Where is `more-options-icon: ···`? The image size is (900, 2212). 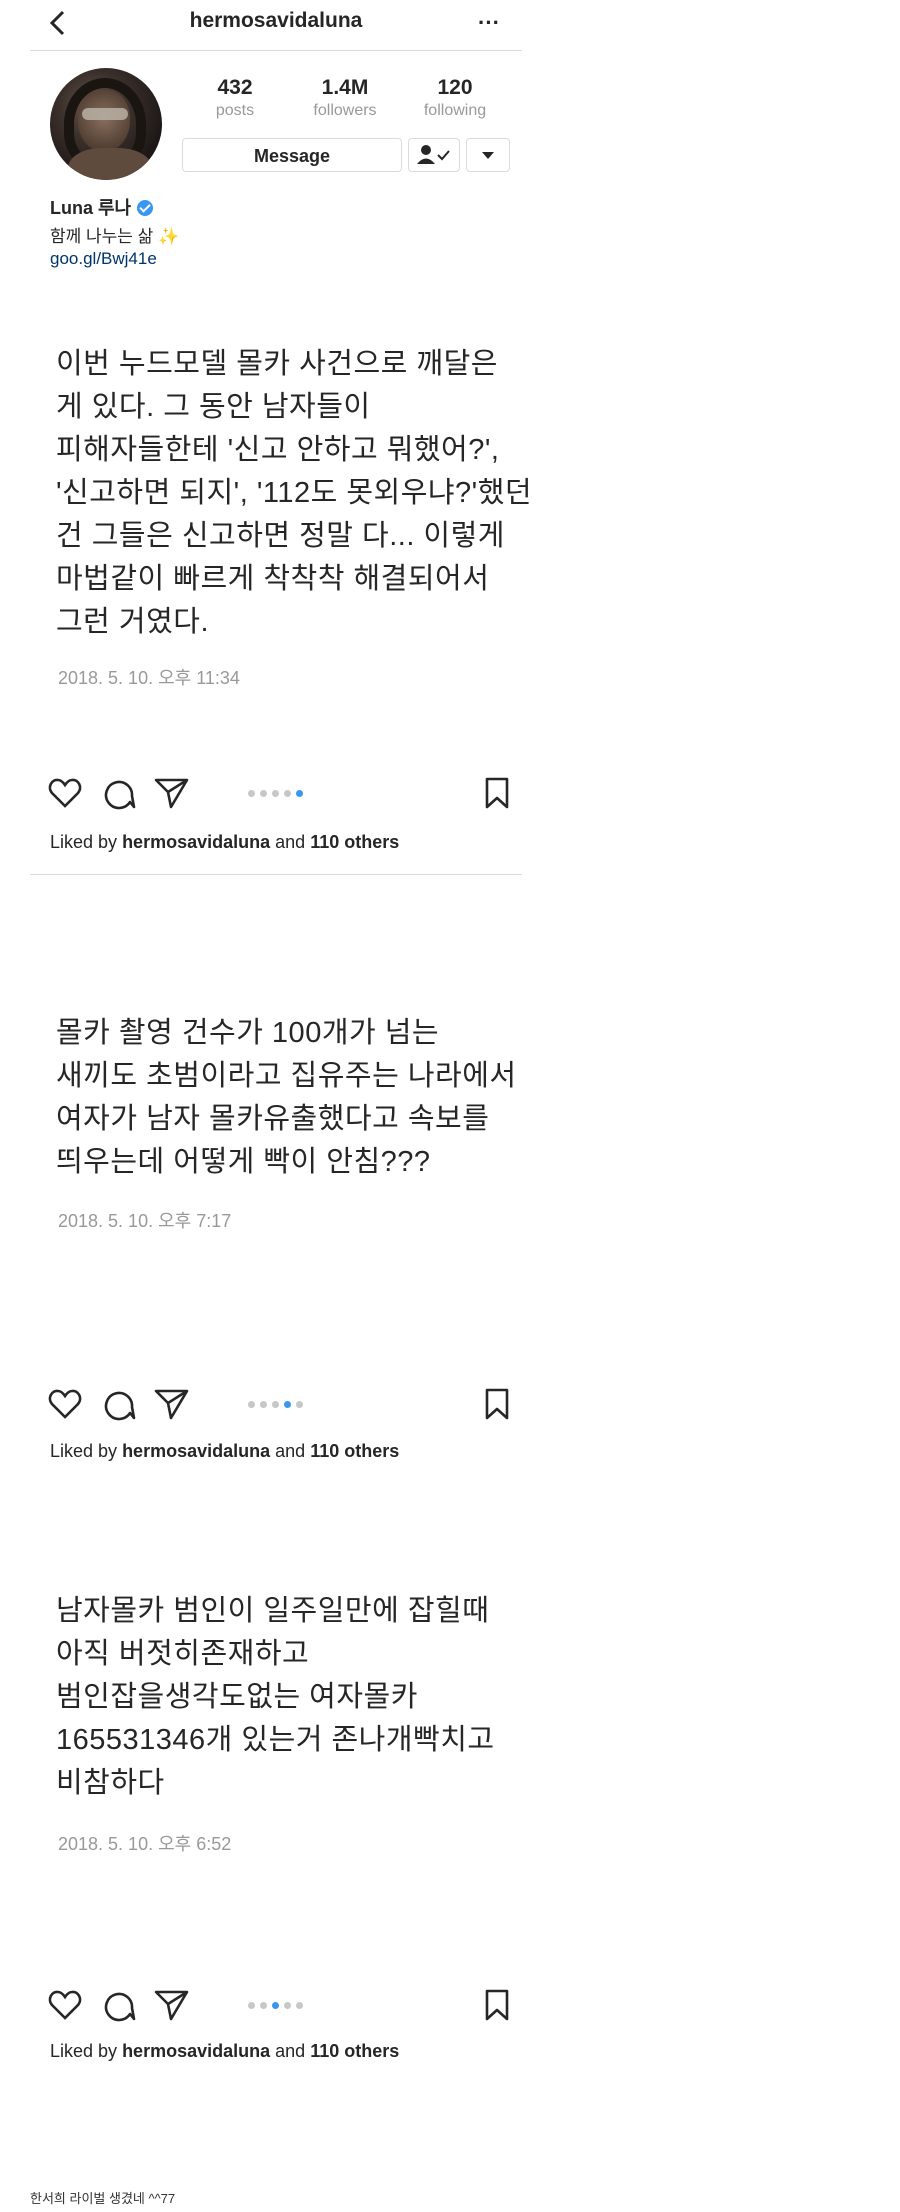
more-options-icon: ··· is located at coordinates (489, 23).